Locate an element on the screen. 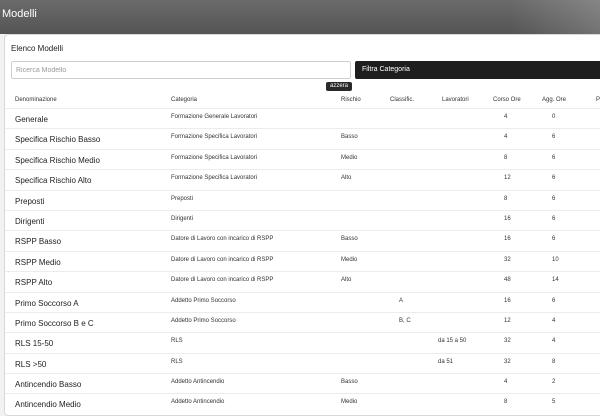 The width and height of the screenshot is (600, 416). title-bar: Modelli is located at coordinates (300, 17).